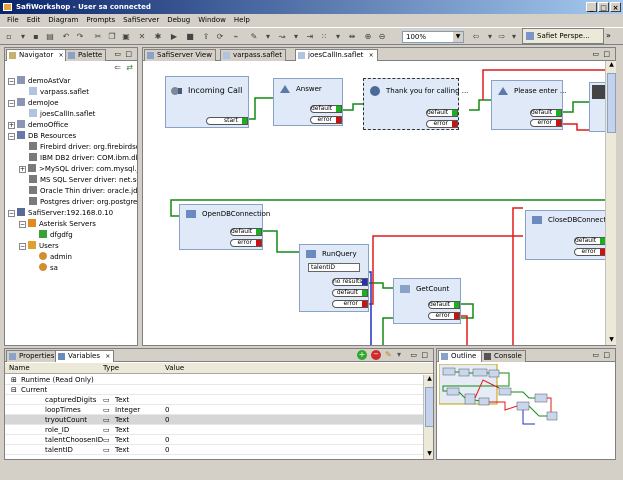  I want to click on distribute-icon: ⇹, so click(352, 37).